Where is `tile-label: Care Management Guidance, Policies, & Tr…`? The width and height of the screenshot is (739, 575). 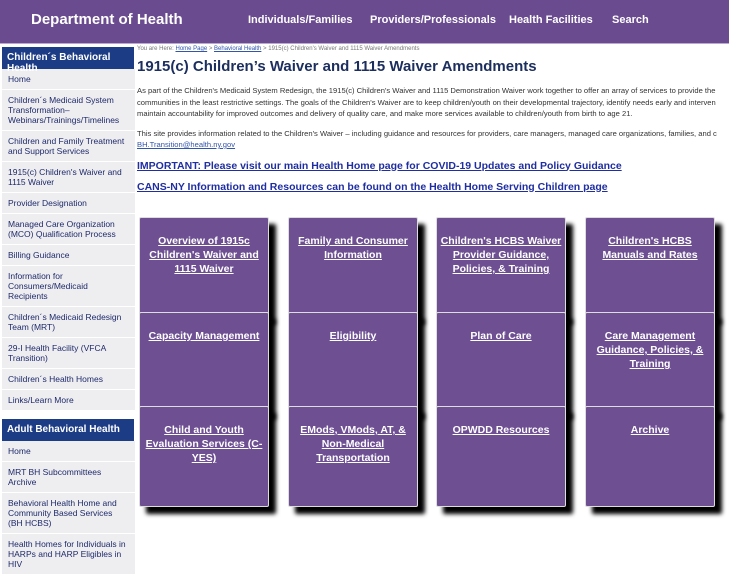 tile-label: Care Management Guidance, Policies, & Tr… is located at coordinates (650, 350).